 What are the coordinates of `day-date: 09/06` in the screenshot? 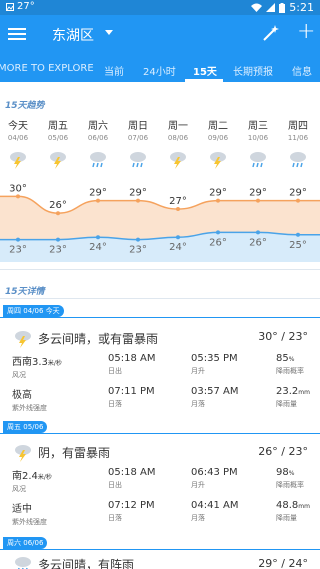 It's located at (218, 138).